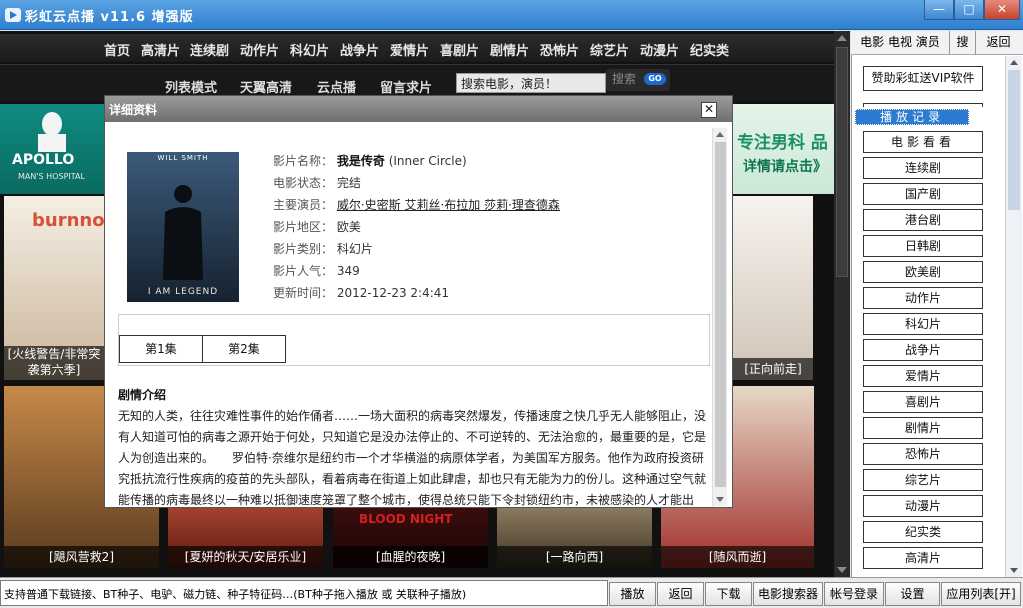 This screenshot has width=1023, height=608. I want to click on category-war: 战争片, so click(923, 350).